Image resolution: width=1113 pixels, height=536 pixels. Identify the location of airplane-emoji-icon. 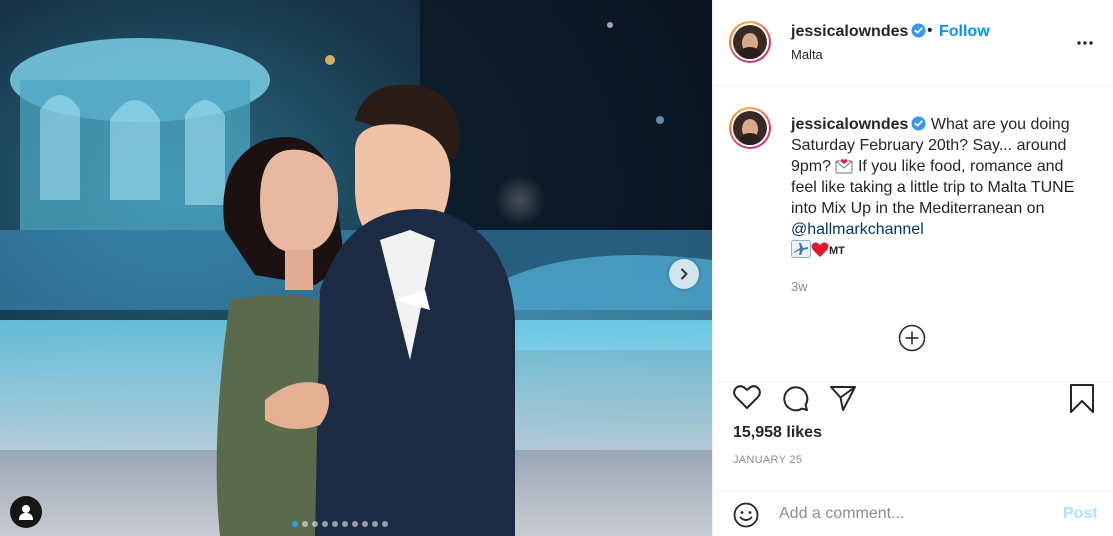
(801, 249).